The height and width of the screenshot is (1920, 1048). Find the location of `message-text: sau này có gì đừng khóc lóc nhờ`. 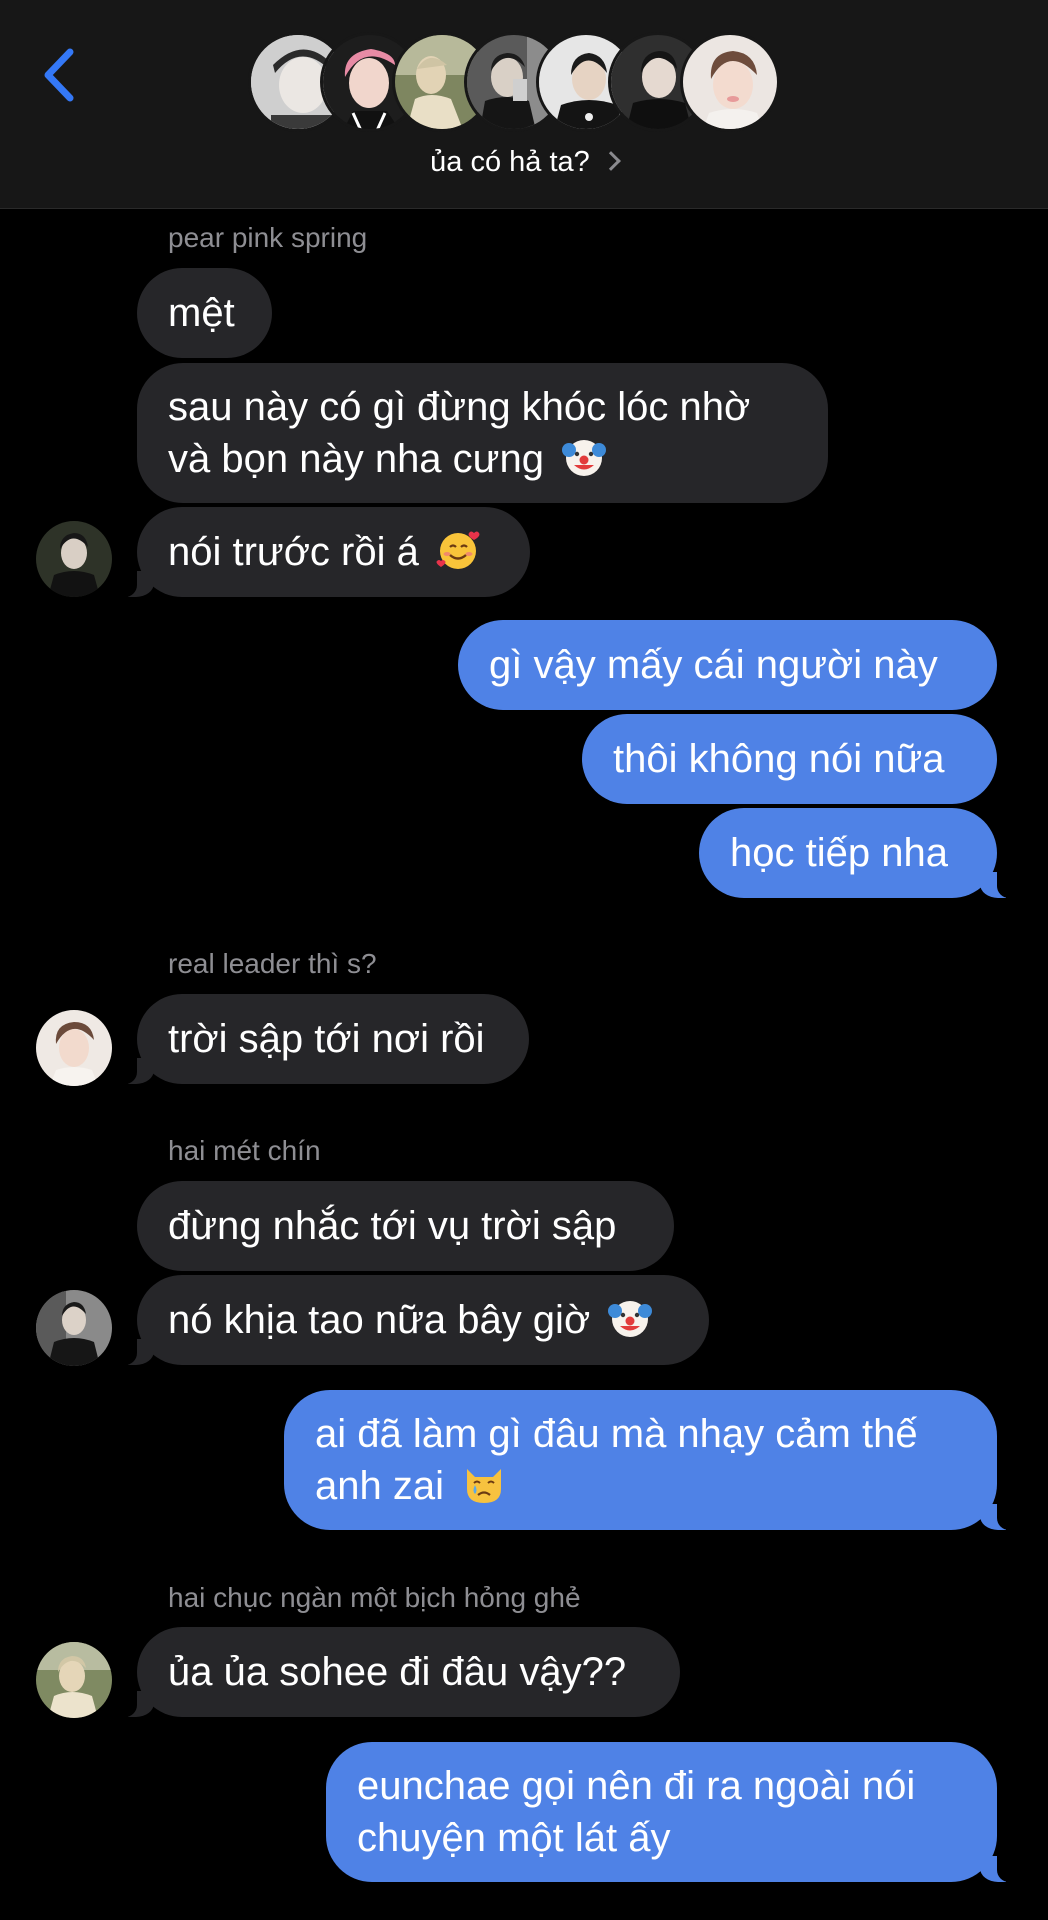

message-text: sau này có gì đừng khóc lóc nhờ is located at coordinates (459, 407).